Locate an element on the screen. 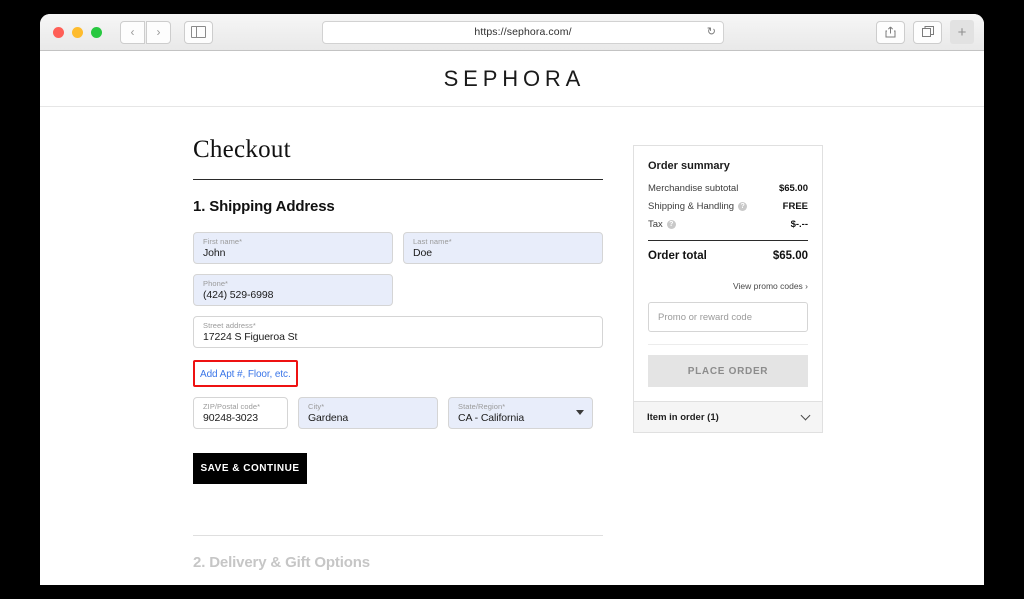 Image resolution: width=1024 pixels, height=599 pixels. address-bar: https://sephora.com/ ↻ is located at coordinates (523, 32).